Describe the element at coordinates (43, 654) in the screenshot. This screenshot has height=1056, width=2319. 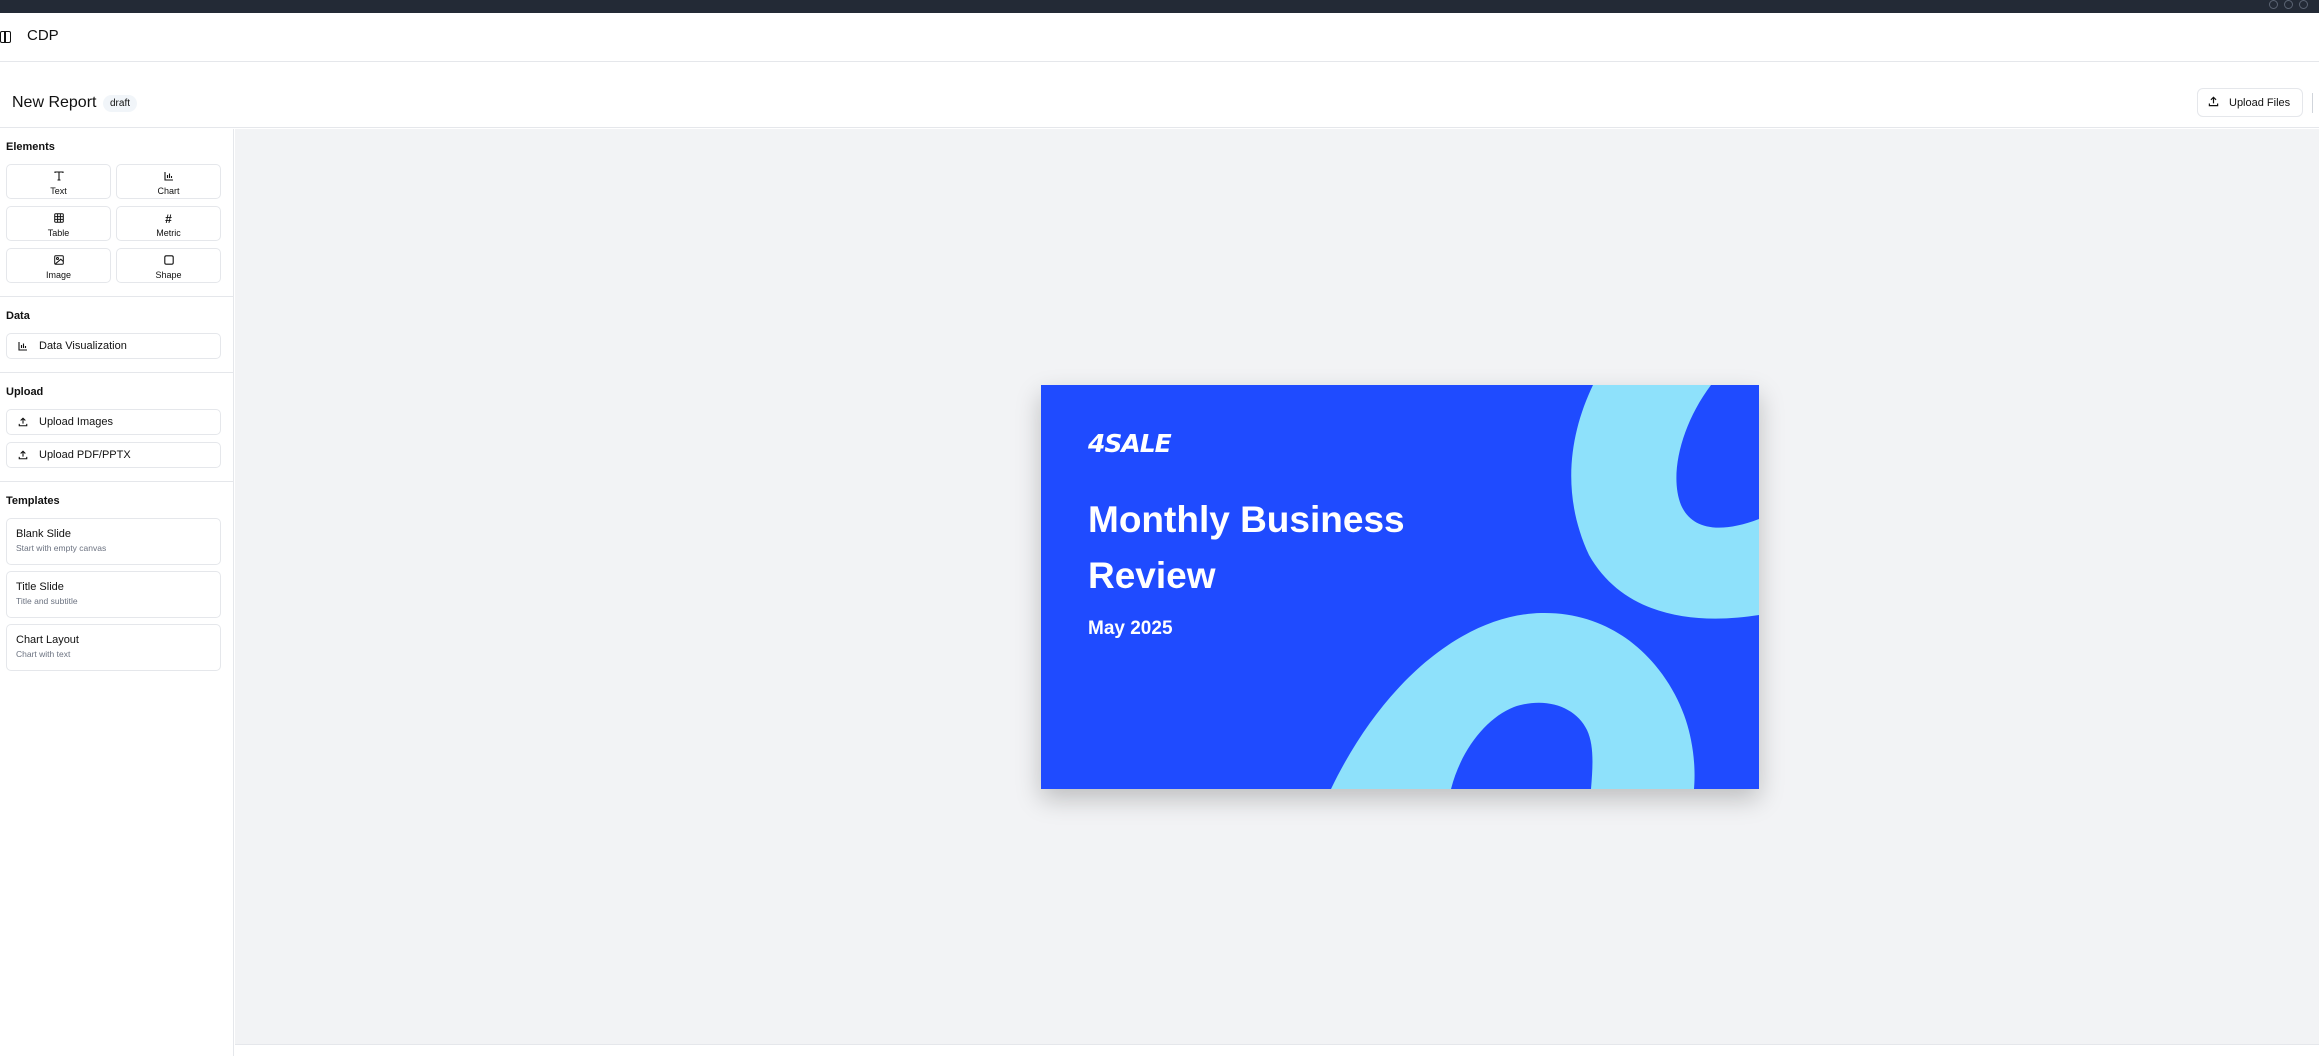
I see `template-subtitle: Chart with text` at that location.